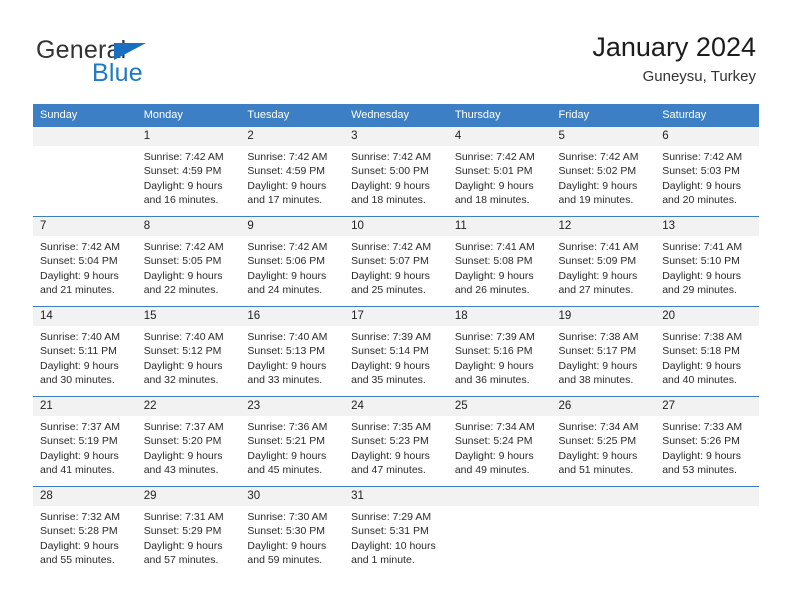  I want to click on day-info-line: and 53 minutes., so click(699, 469).